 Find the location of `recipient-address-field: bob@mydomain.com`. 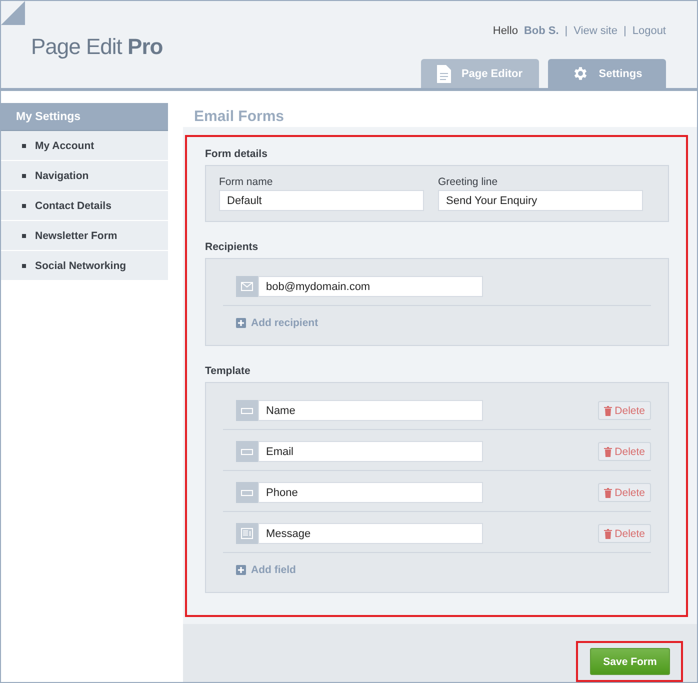

recipient-address-field: bob@mydomain.com is located at coordinates (370, 286).